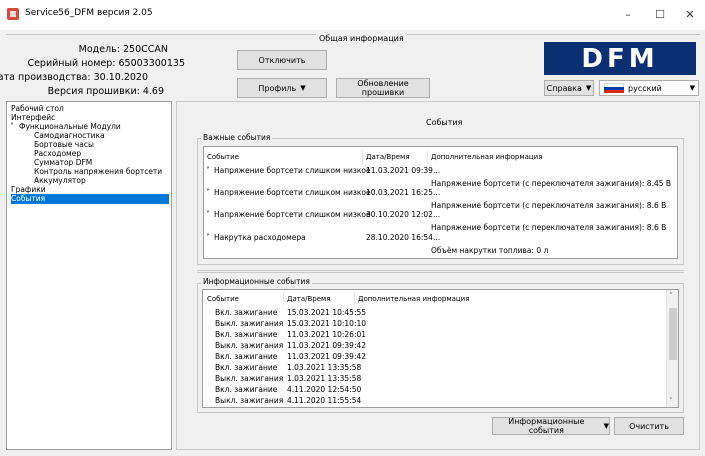 The image size is (705, 456). What do you see at coordinates (89, 13) in the screenshot?
I see `window-title: Service56_DFM версия 2.05` at bounding box center [89, 13].